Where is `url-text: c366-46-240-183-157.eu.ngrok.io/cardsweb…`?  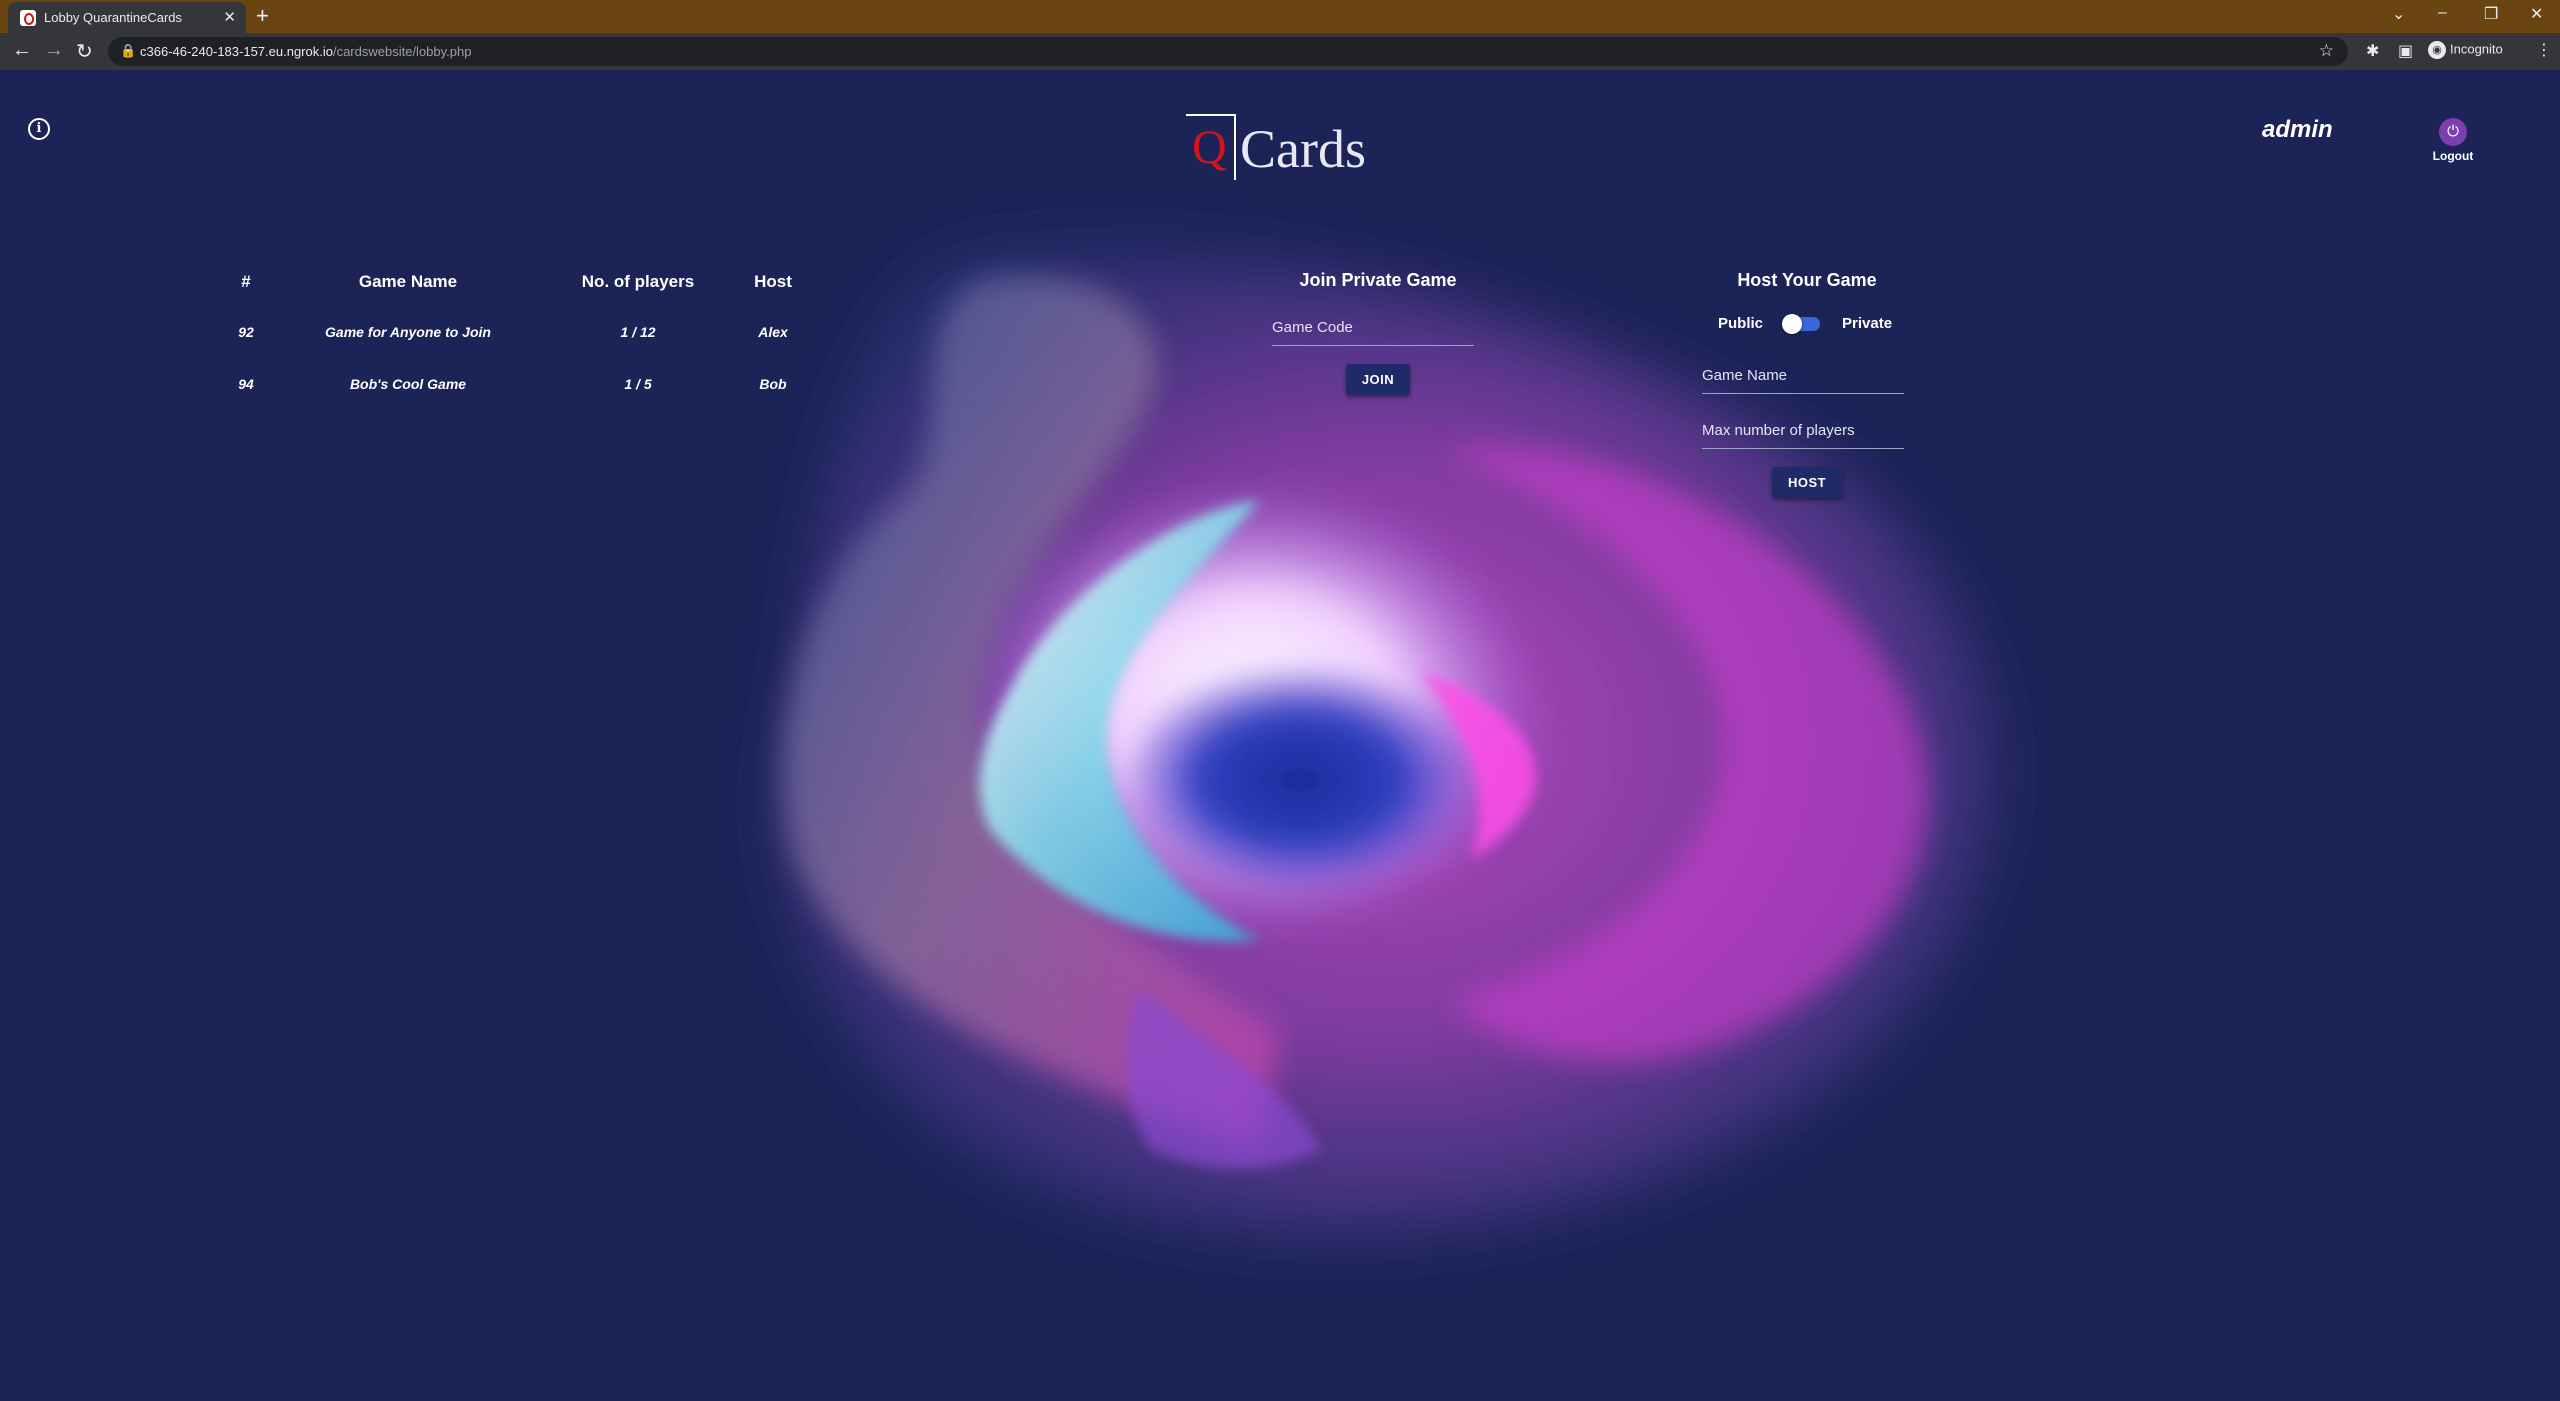
url-text: c366-46-240-183-157.eu.ngrok.io/cardsweb… is located at coordinates (306, 51).